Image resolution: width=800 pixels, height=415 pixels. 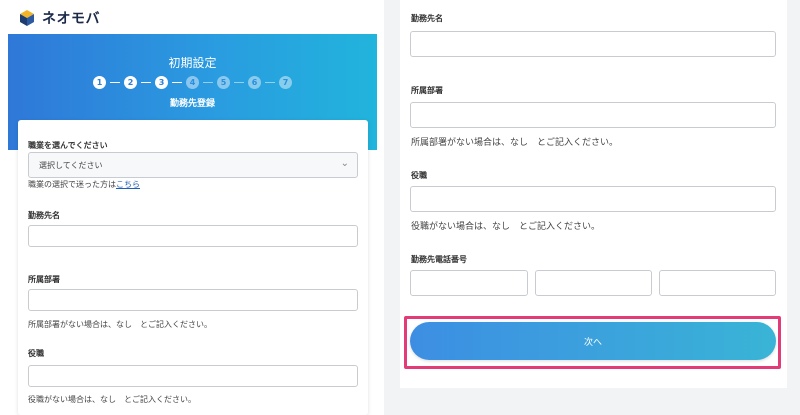 I want to click on step-6: 6, so click(x=254, y=82).